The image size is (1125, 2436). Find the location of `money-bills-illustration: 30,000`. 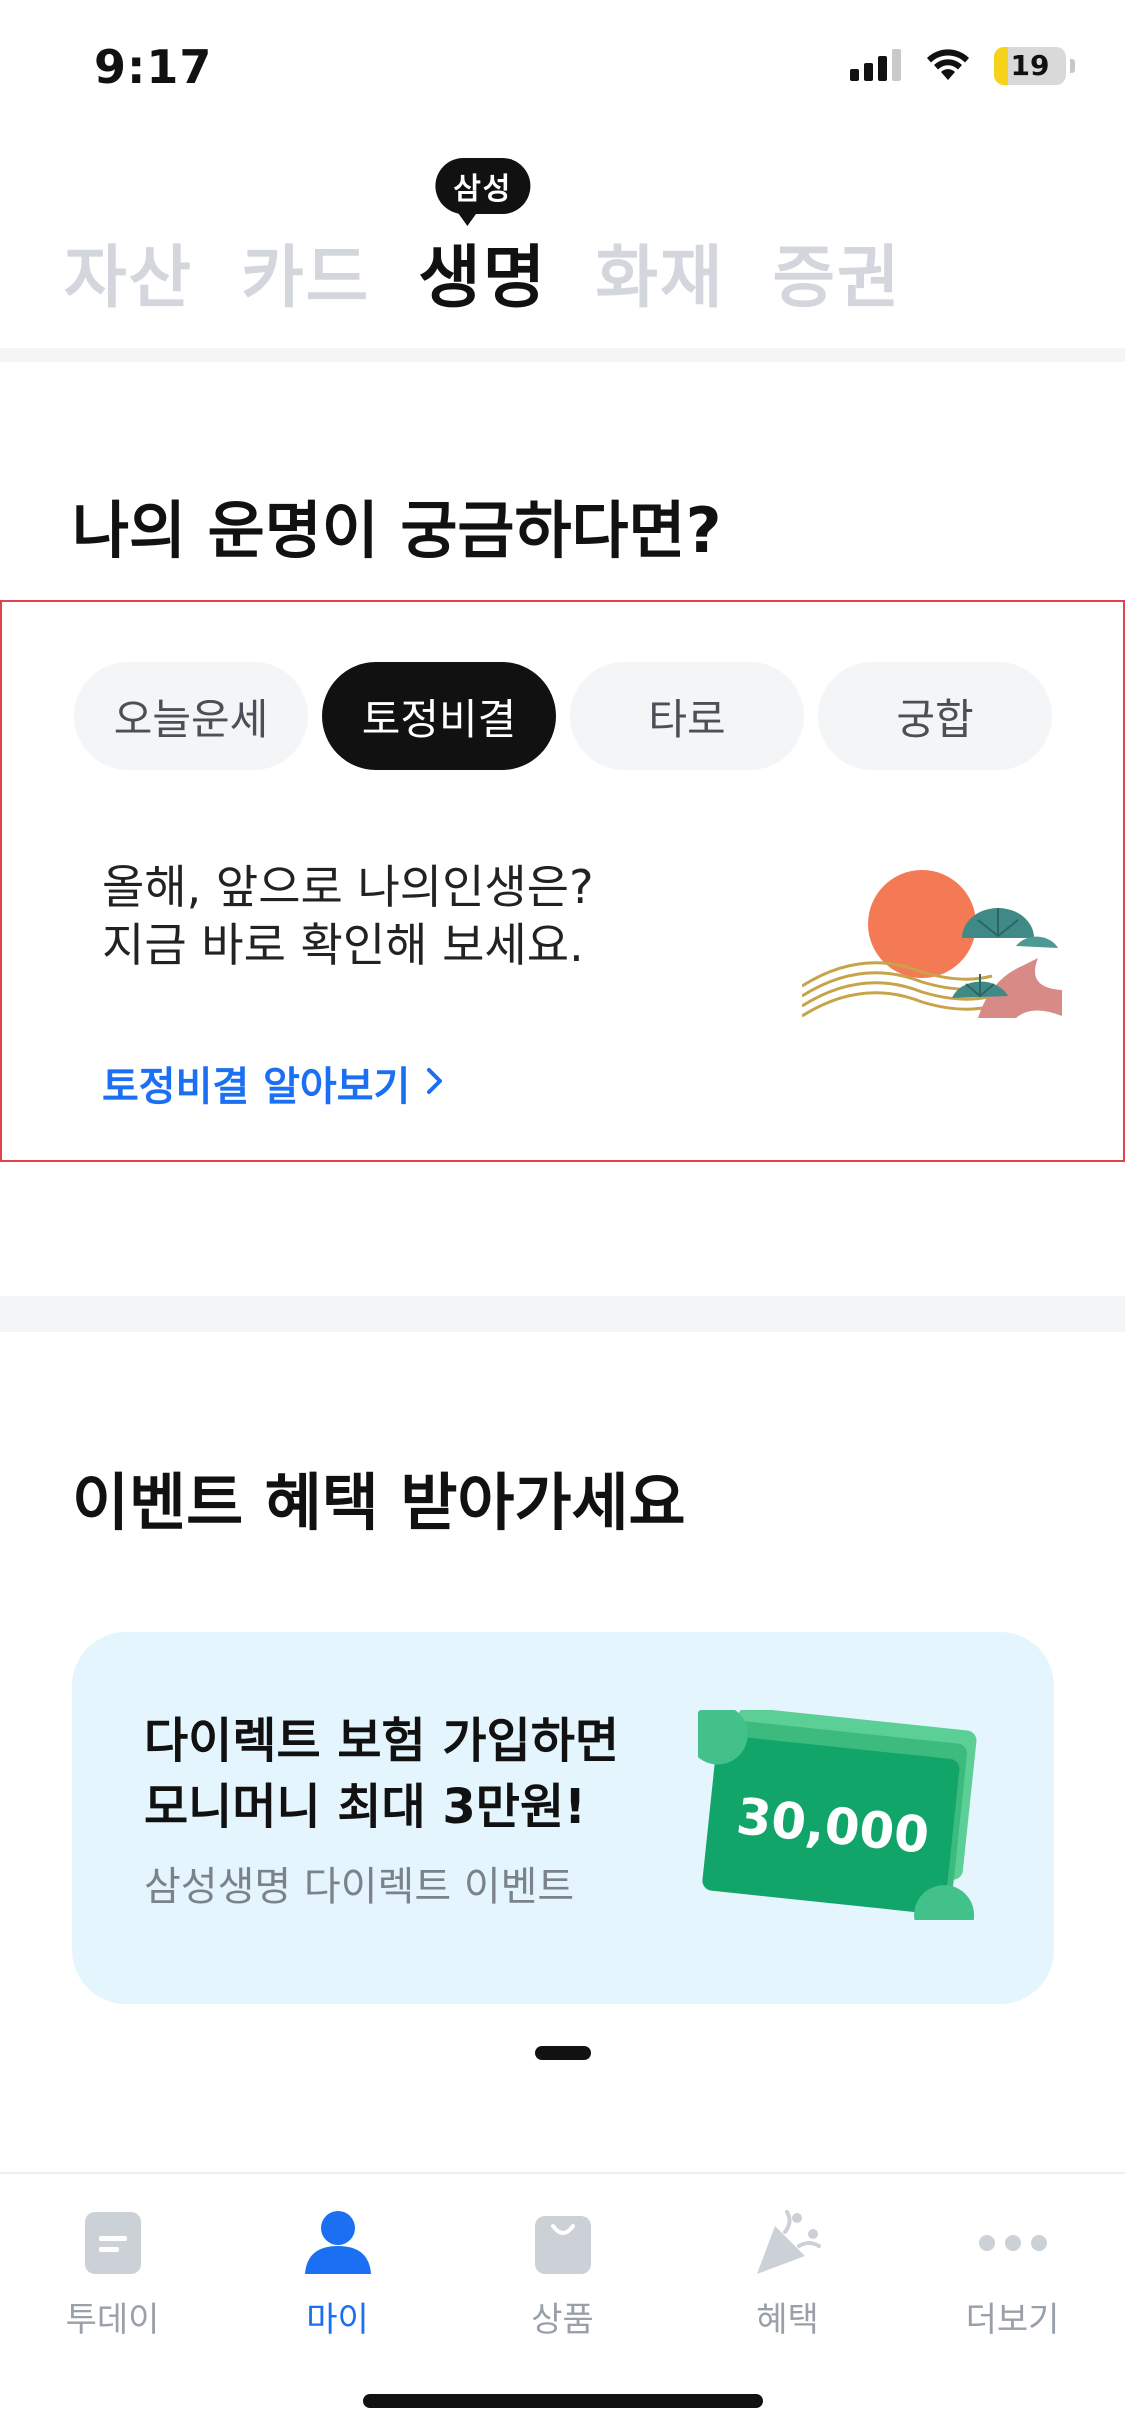

money-bills-illustration: 30,000 is located at coordinates (837, 1825).